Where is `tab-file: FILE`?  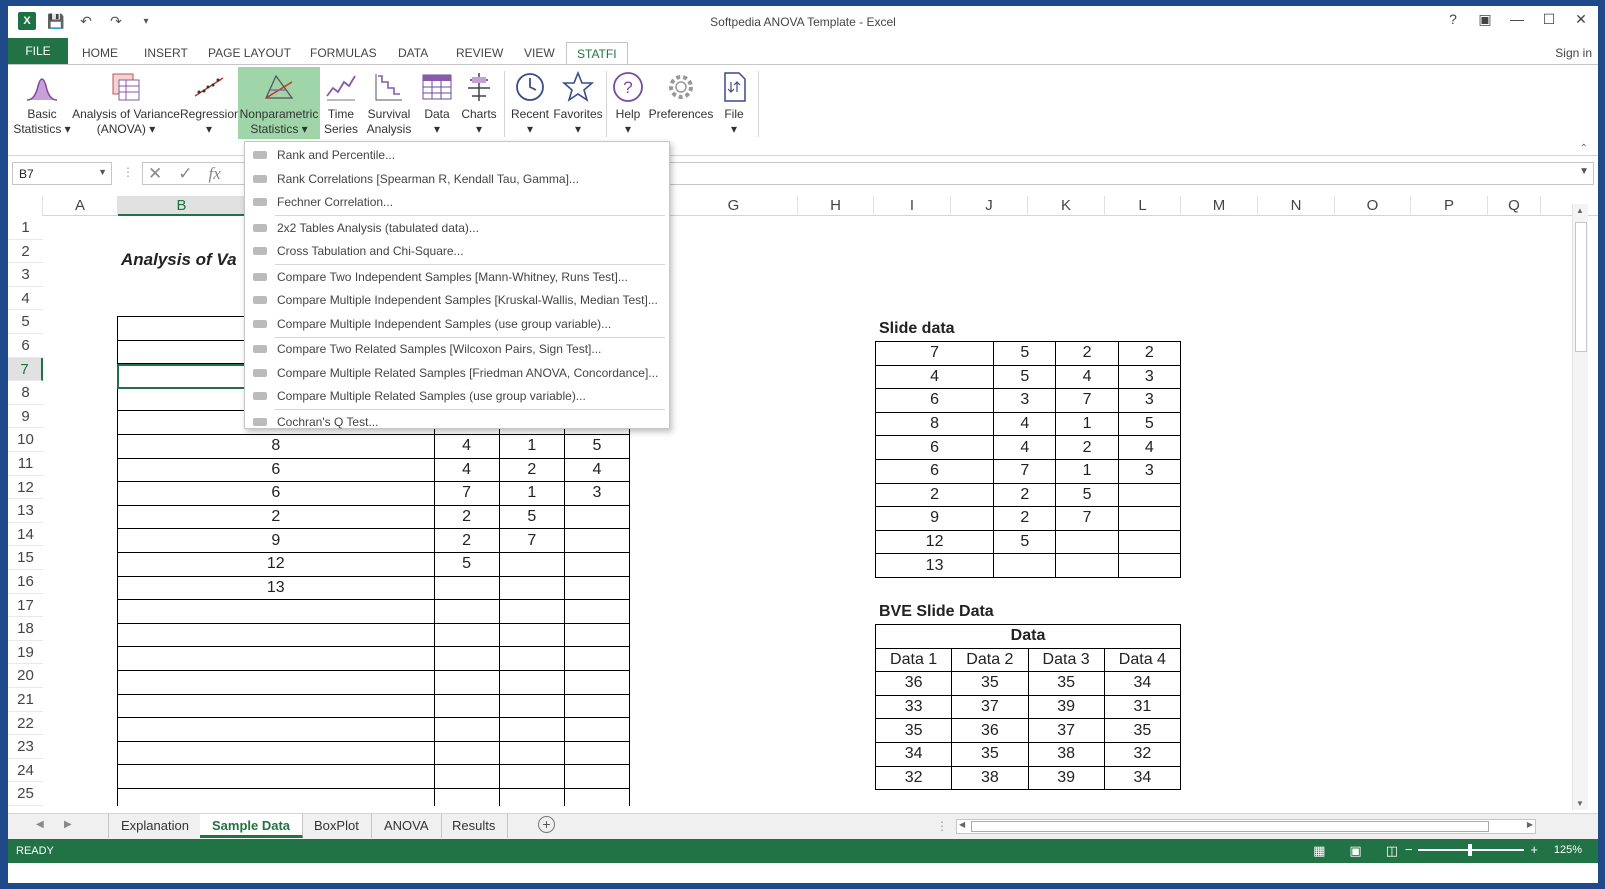 tab-file: FILE is located at coordinates (38, 51).